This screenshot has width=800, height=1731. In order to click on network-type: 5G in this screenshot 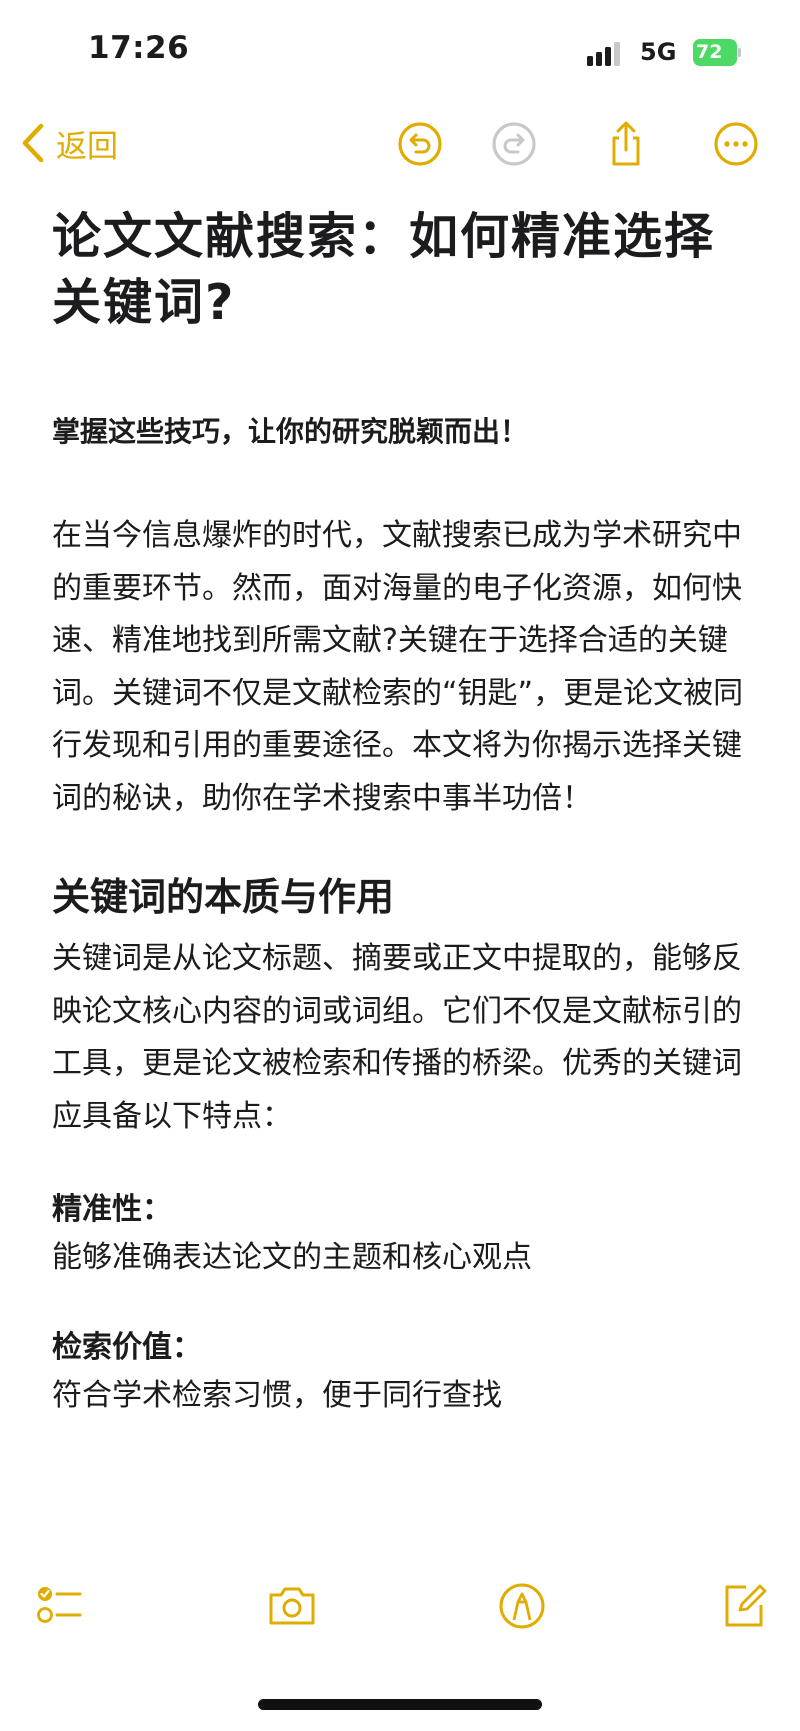, I will do `click(658, 52)`.